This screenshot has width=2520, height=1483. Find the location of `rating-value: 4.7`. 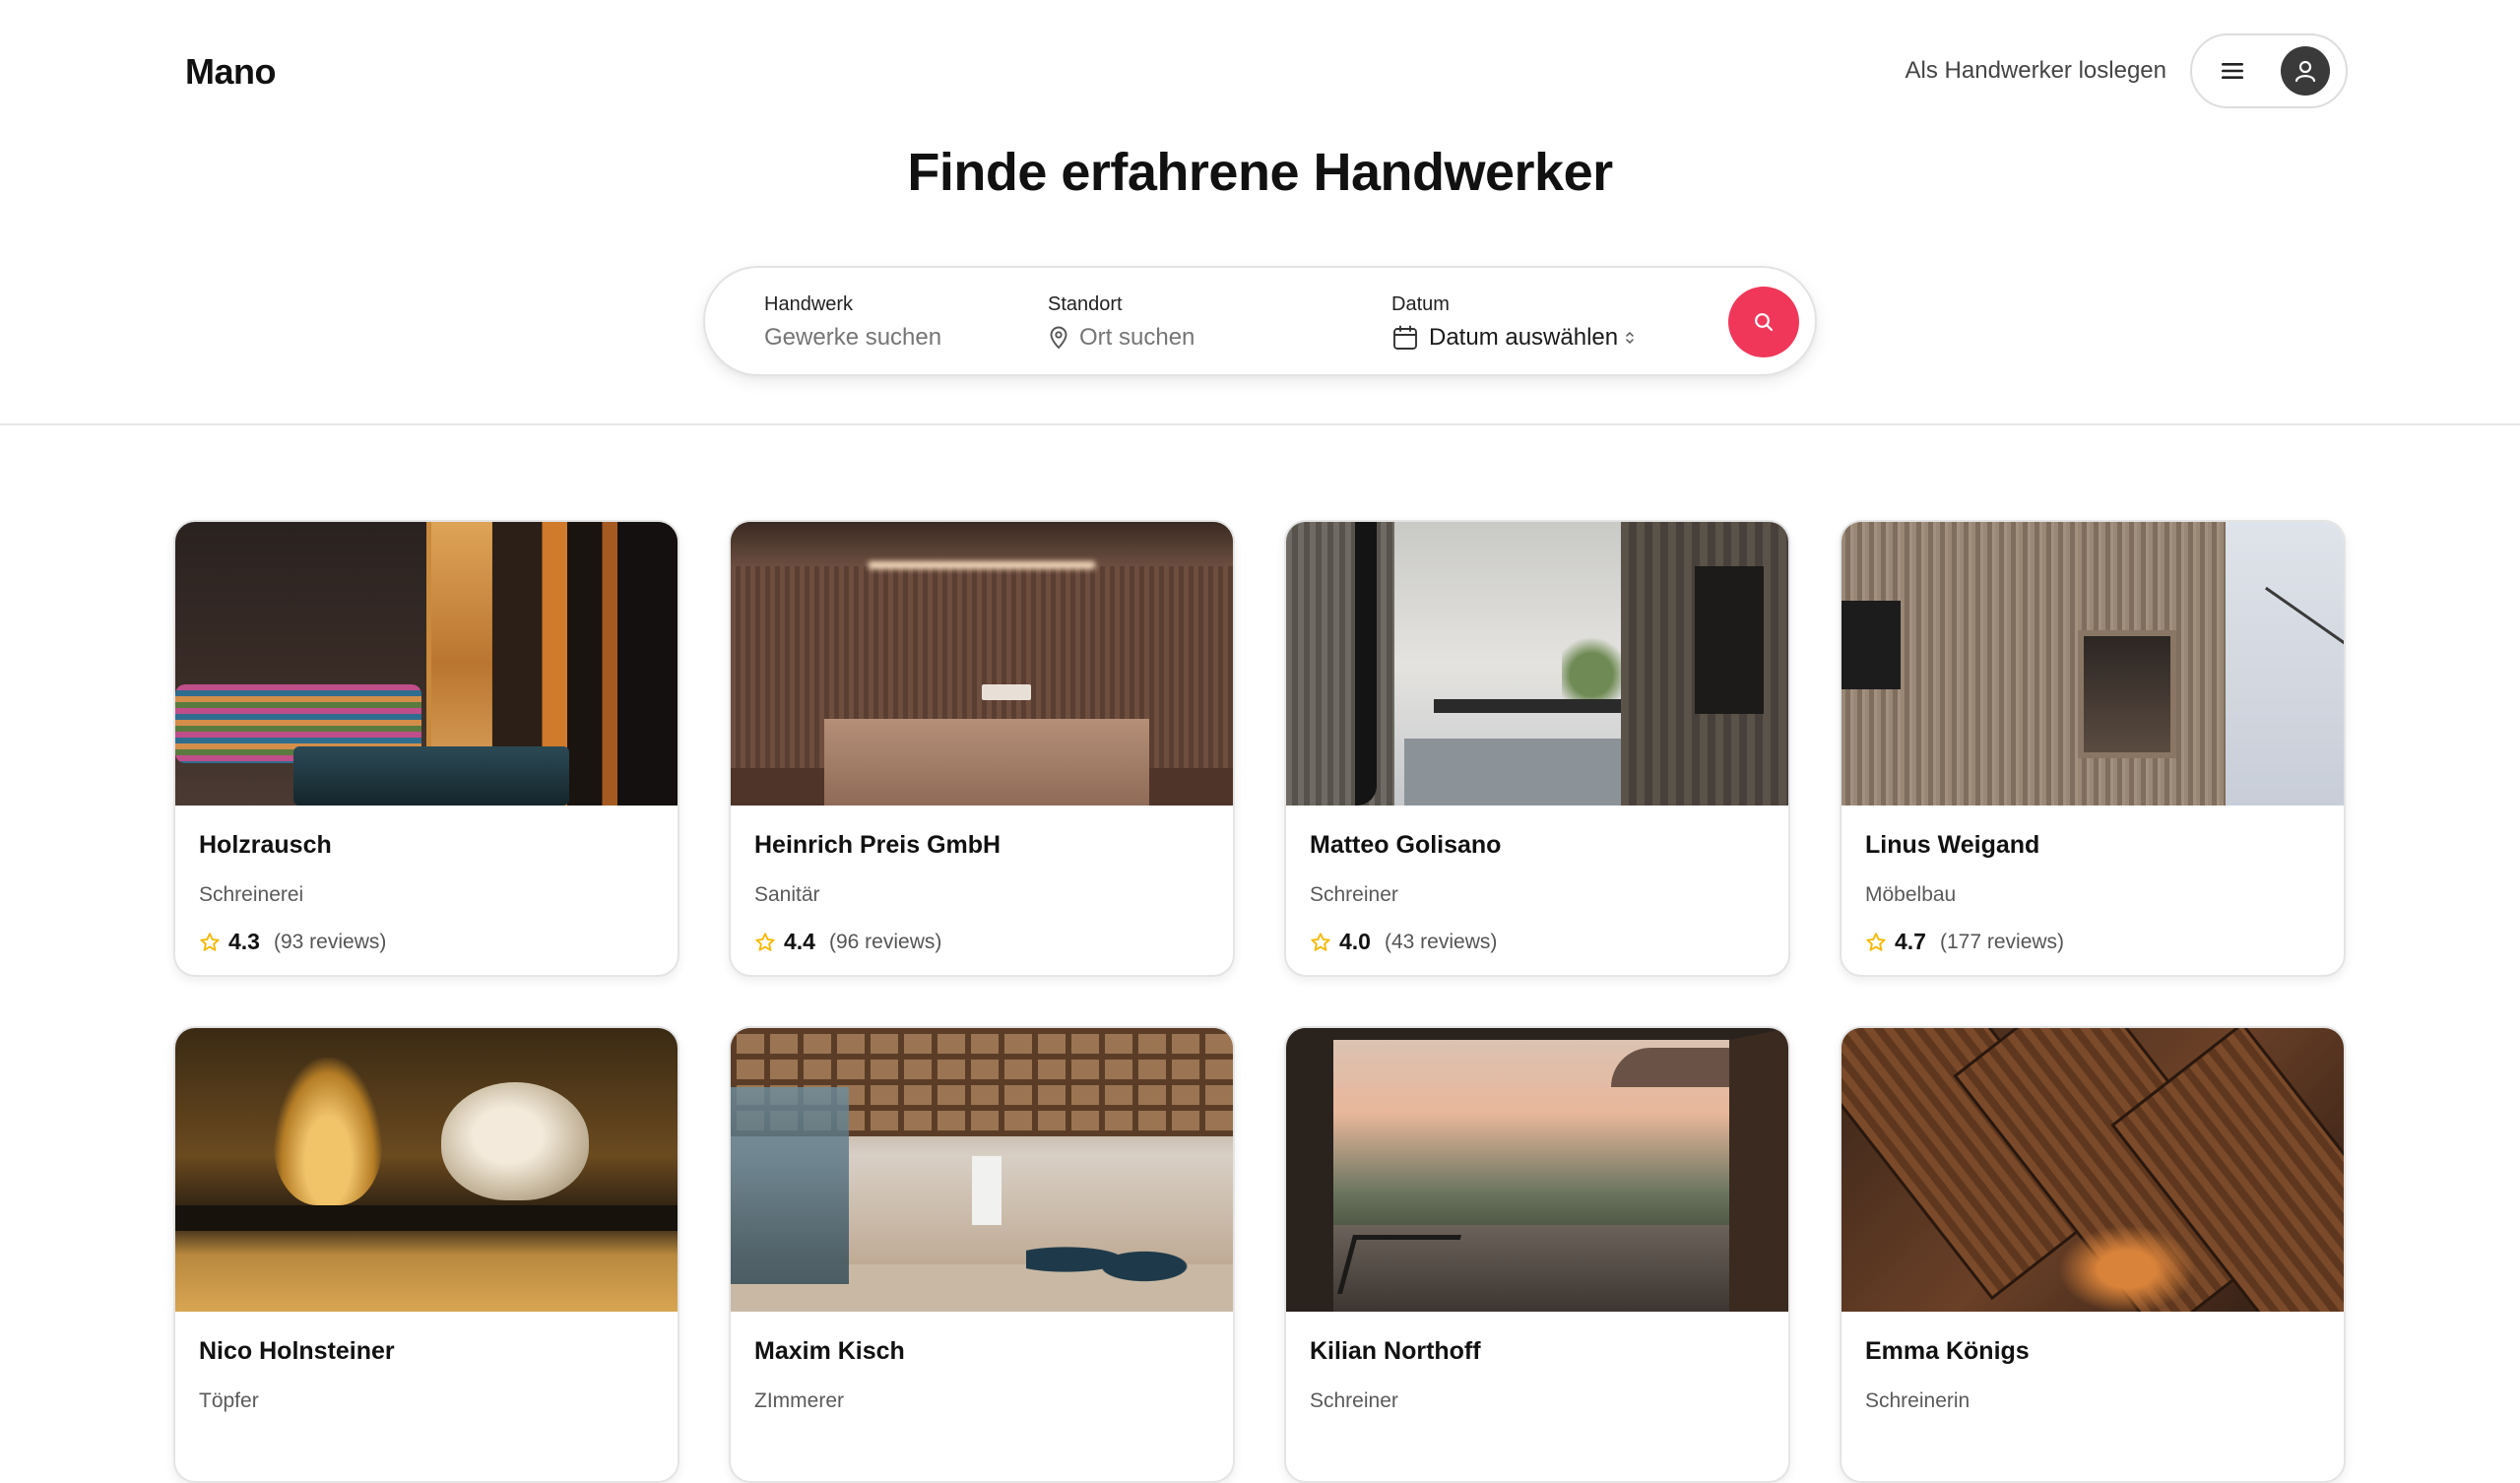

rating-value: 4.7 is located at coordinates (1910, 942).